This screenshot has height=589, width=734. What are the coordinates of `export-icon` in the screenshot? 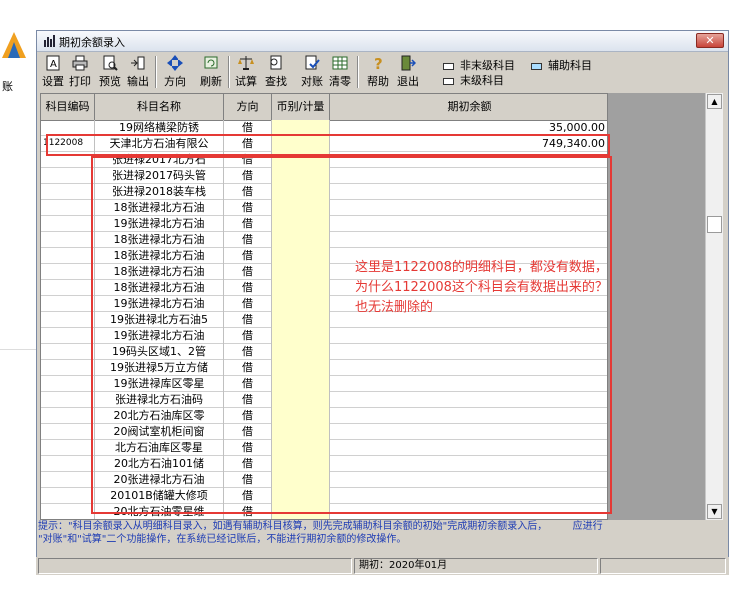 It's located at (138, 63).